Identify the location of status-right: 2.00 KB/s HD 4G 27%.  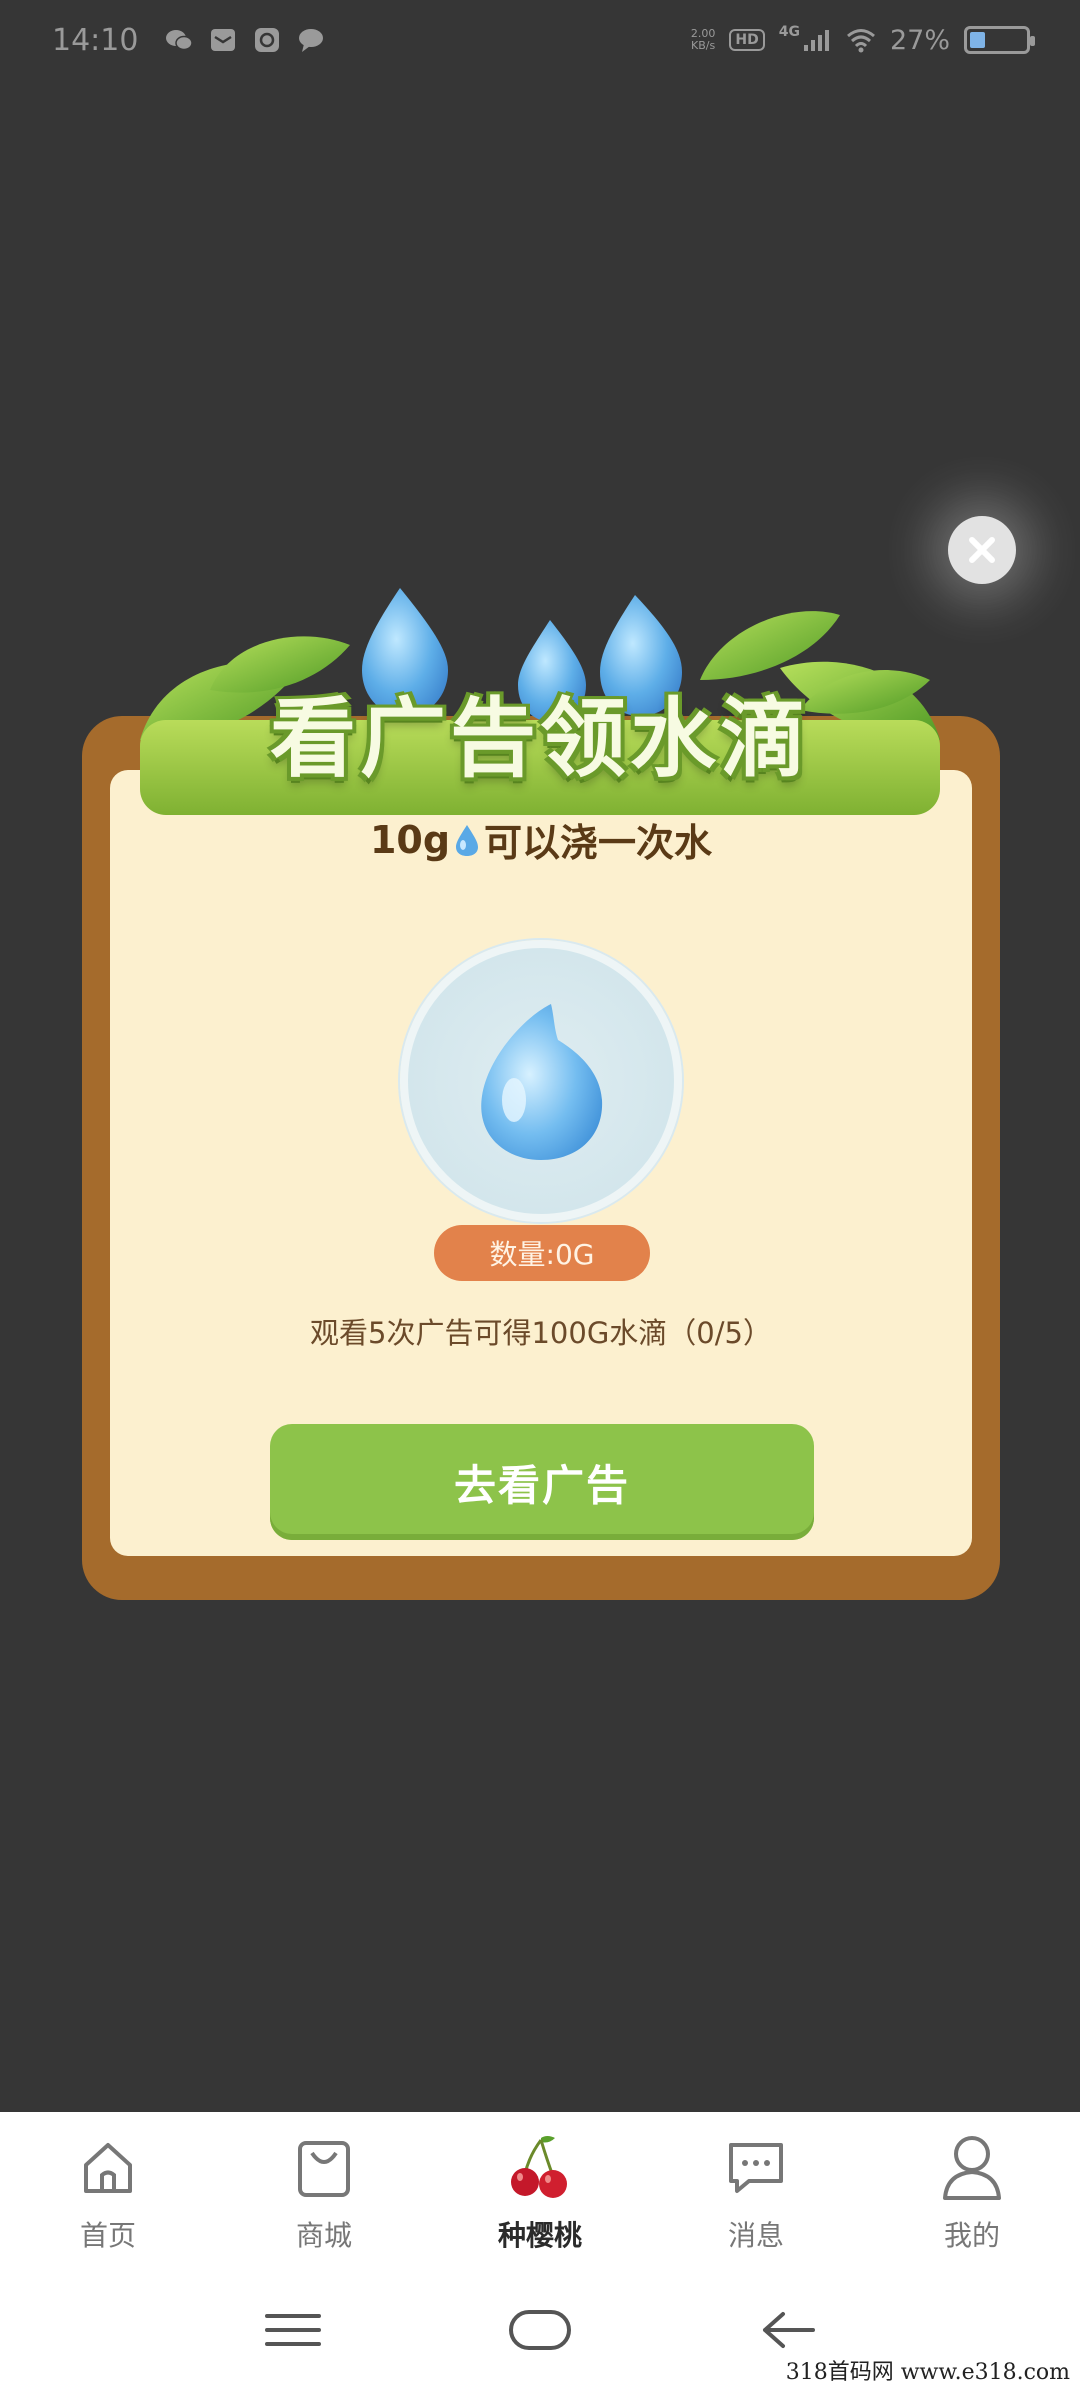
(863, 40).